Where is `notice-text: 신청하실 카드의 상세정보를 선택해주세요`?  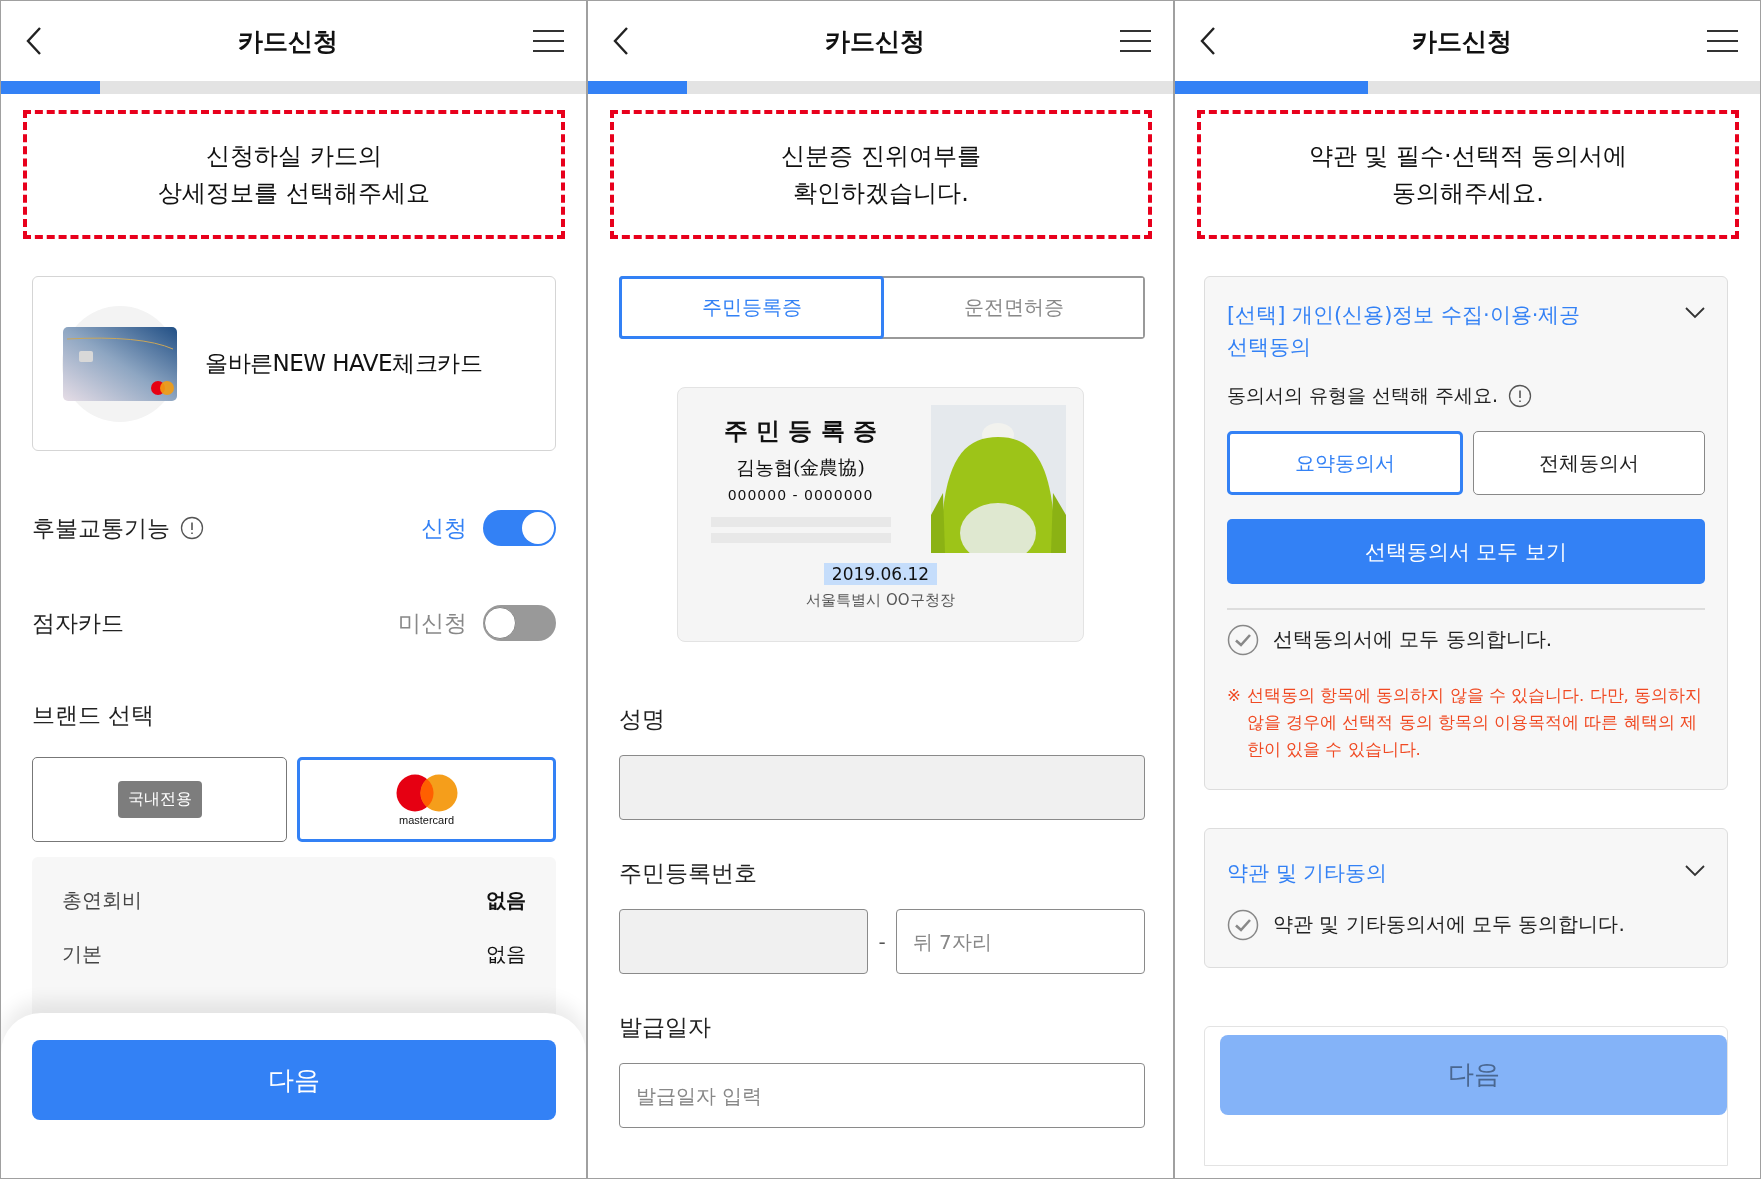 notice-text: 신청하실 카드의 상세정보를 선택해주세요 is located at coordinates (294, 174).